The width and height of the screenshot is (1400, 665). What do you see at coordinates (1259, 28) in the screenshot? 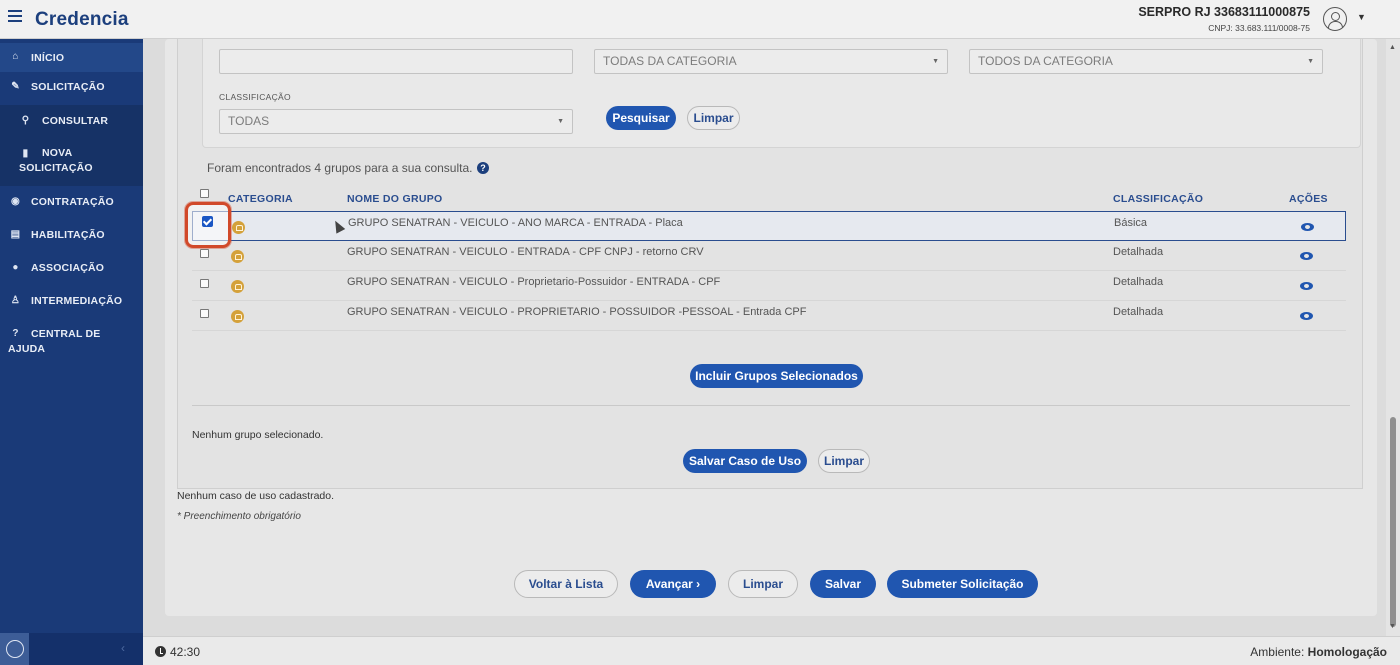
I see `user-cnpj: CNPJ: 33.683.111/0008-75` at bounding box center [1259, 28].